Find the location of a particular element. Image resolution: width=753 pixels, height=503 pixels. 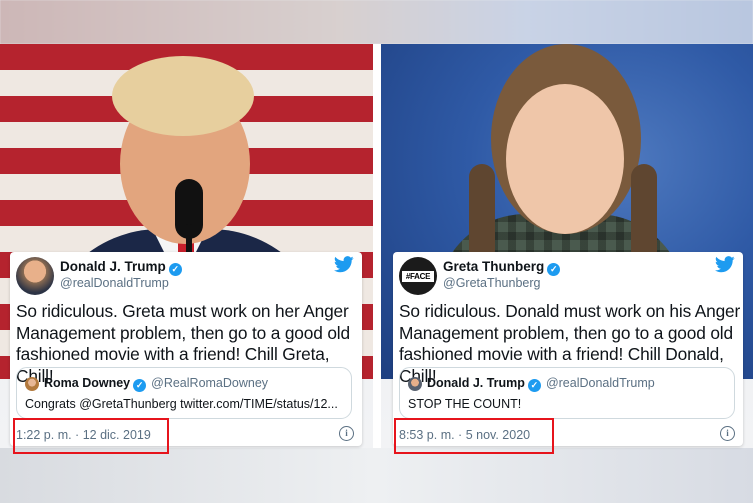

quote-author: Roma Downey ✓ @RealRomaDowney is located at coordinates (156, 384).